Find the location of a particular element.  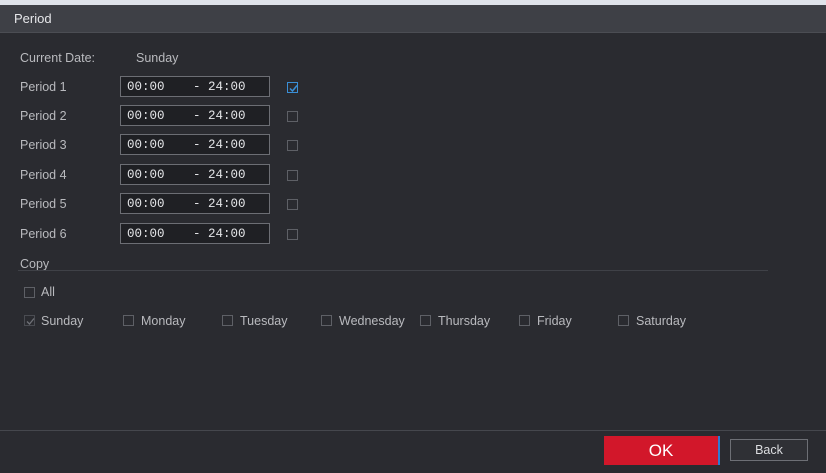

period-3-label: Period 3 is located at coordinates (43, 145).